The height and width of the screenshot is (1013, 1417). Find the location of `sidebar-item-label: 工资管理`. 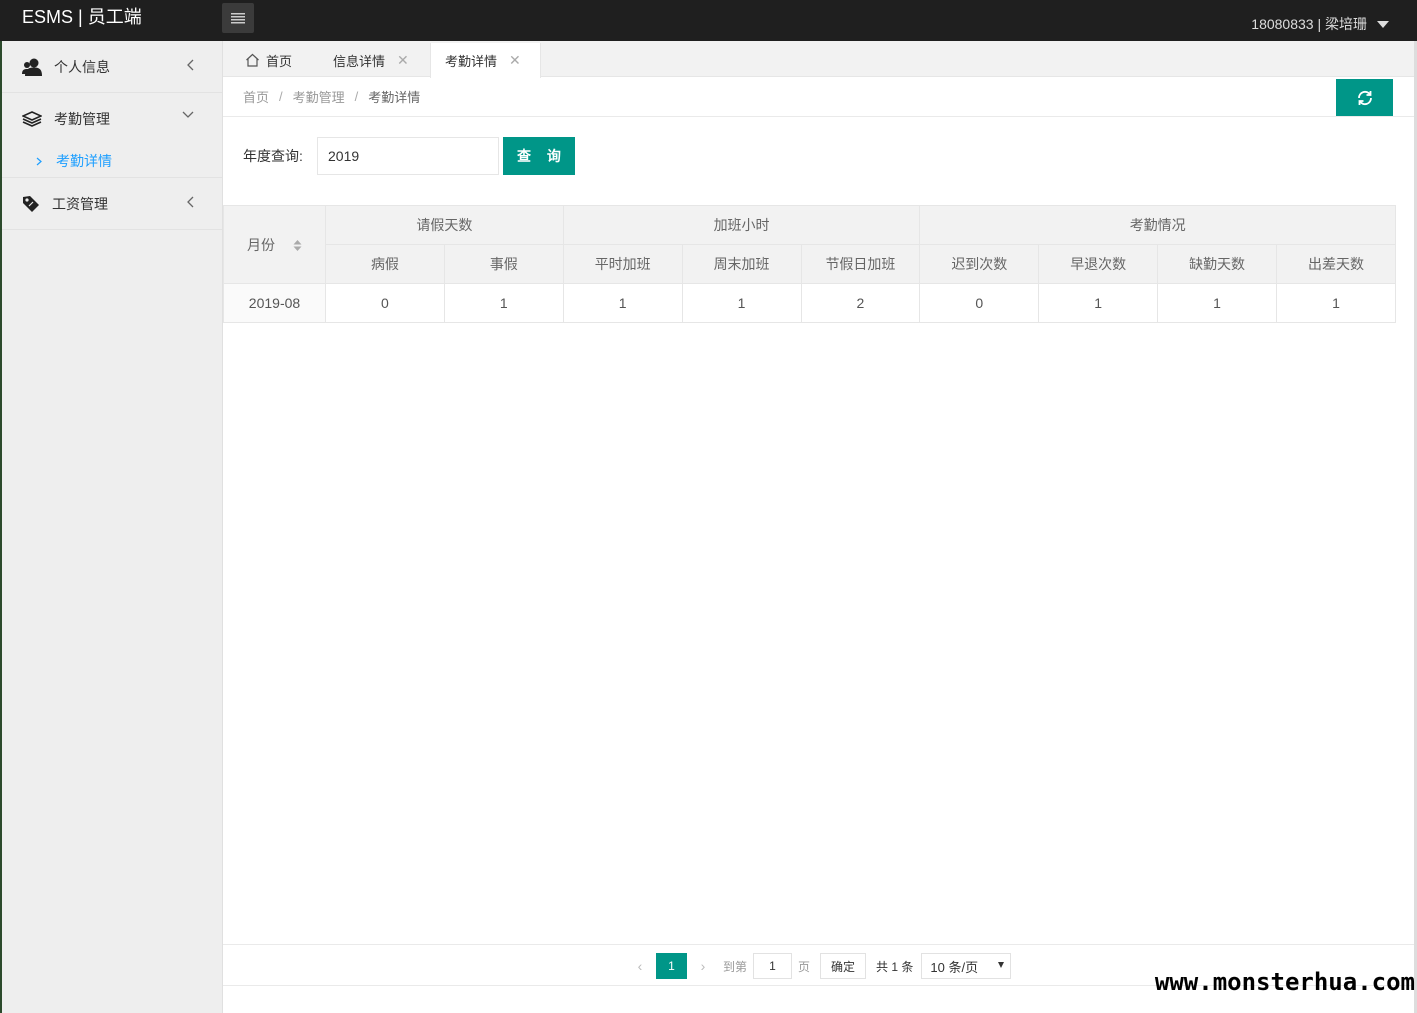

sidebar-item-label: 工资管理 is located at coordinates (80, 203).